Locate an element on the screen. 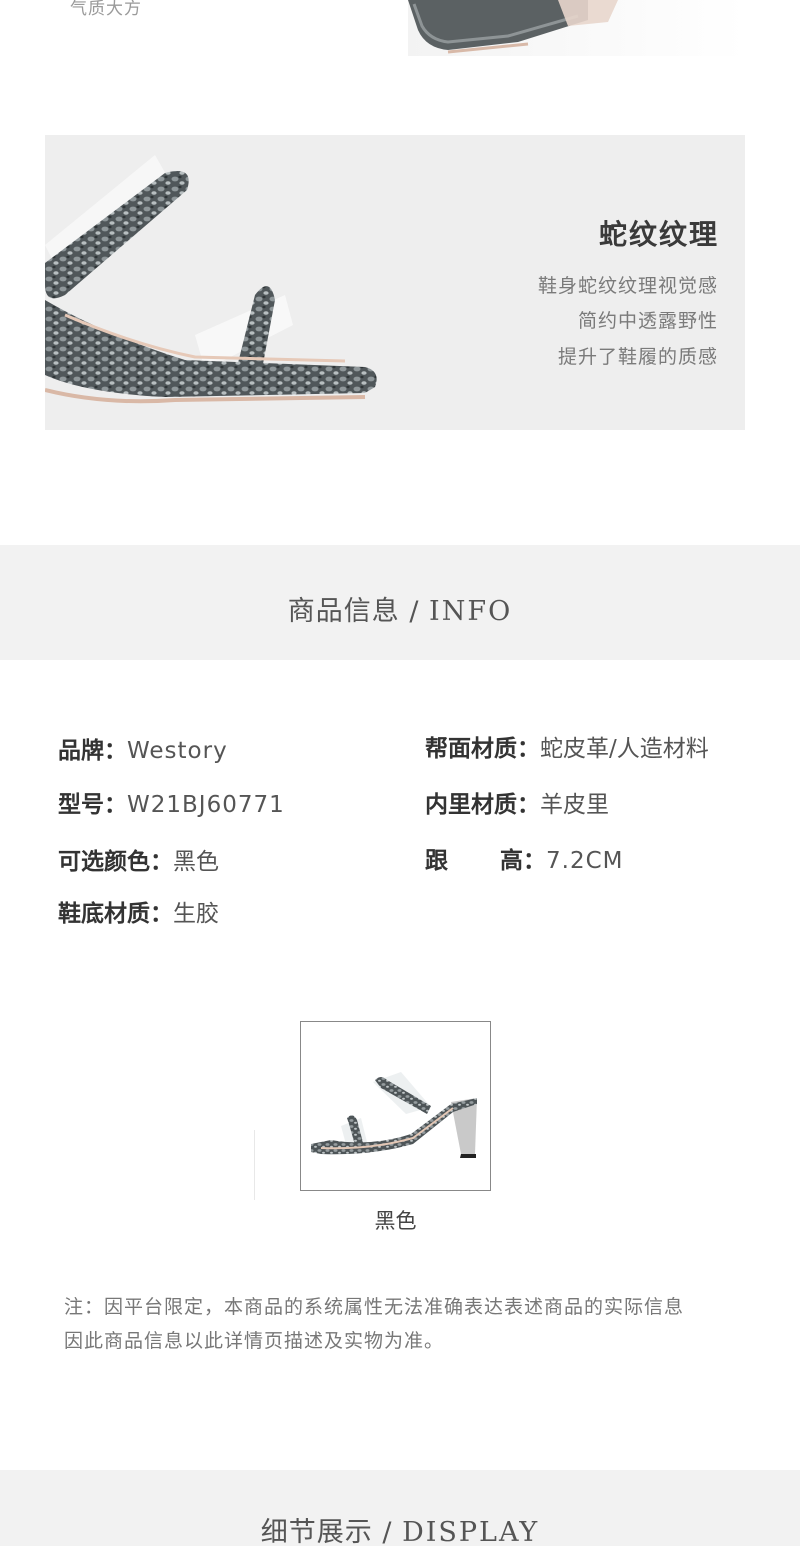 The height and width of the screenshot is (1549, 800). display-title-en: DISPLAY is located at coordinates (471, 1532).